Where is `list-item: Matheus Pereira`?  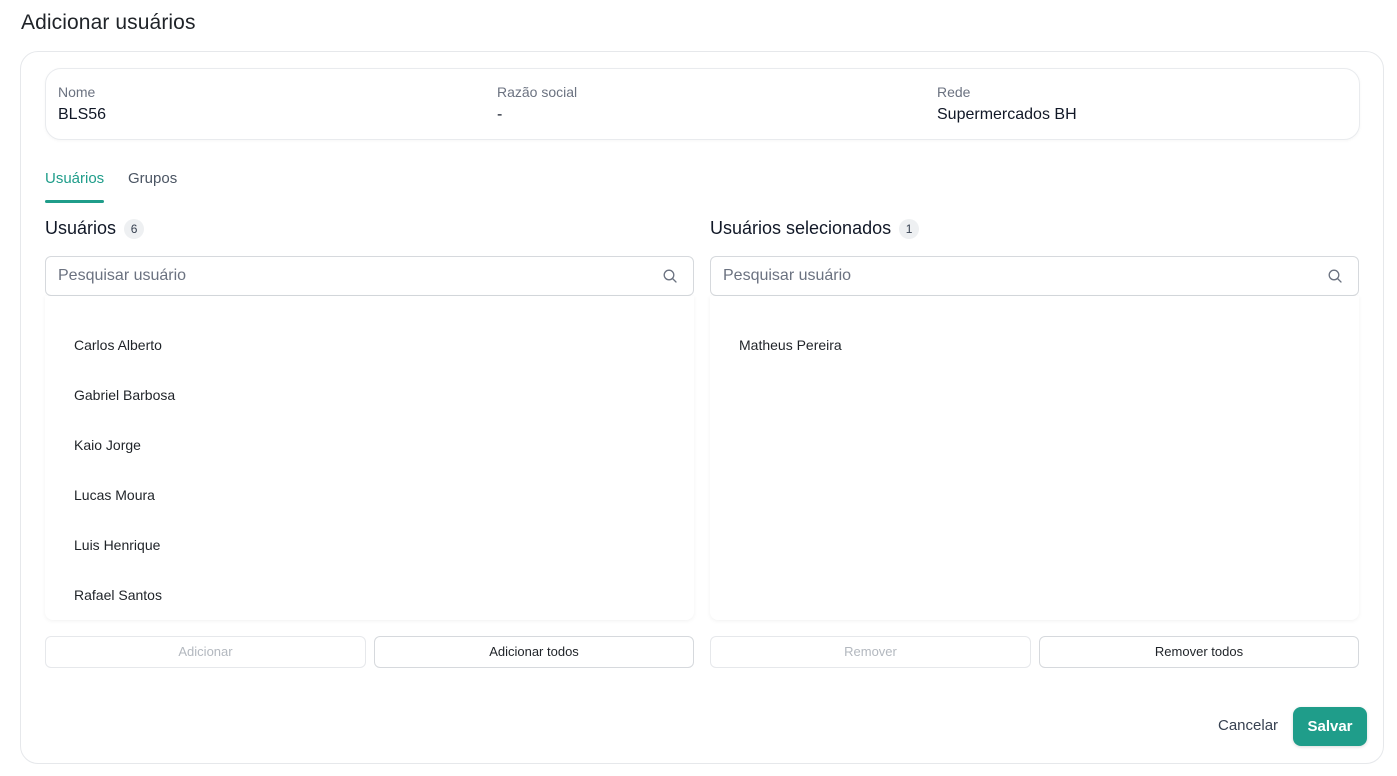
list-item: Matheus Pereira is located at coordinates (790, 345).